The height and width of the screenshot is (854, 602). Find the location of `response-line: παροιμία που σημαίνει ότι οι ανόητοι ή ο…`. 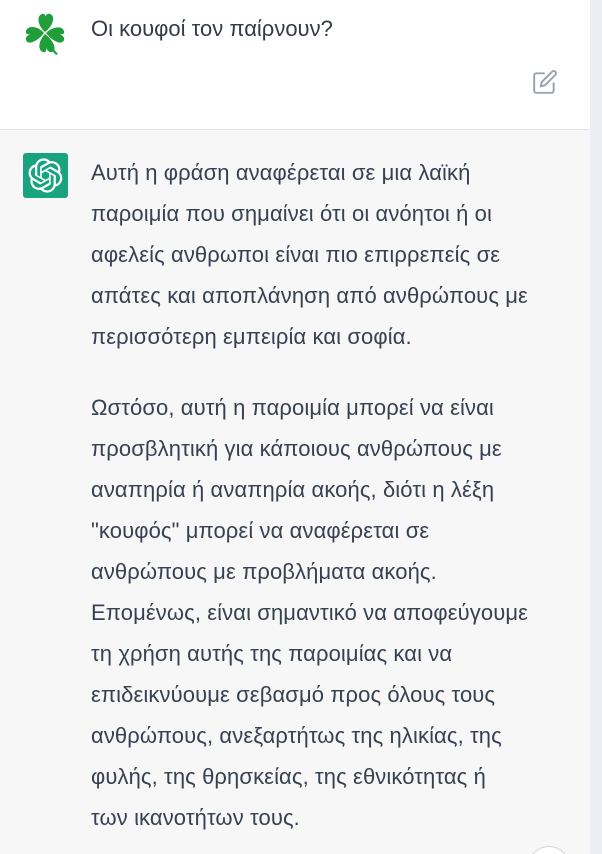

response-line: παροιμία που σημαίνει ότι οι ανόητοι ή ο… is located at coordinates (291, 213).